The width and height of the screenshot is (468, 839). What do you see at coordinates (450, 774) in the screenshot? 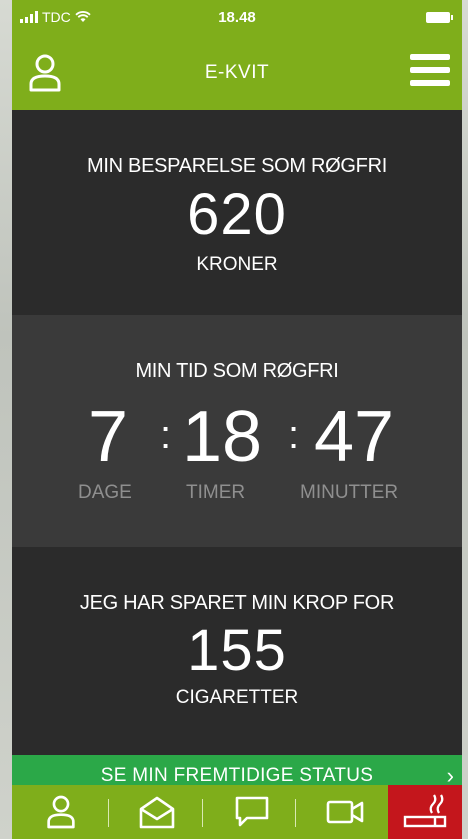
I see `chevron-right-icon: ›` at bounding box center [450, 774].